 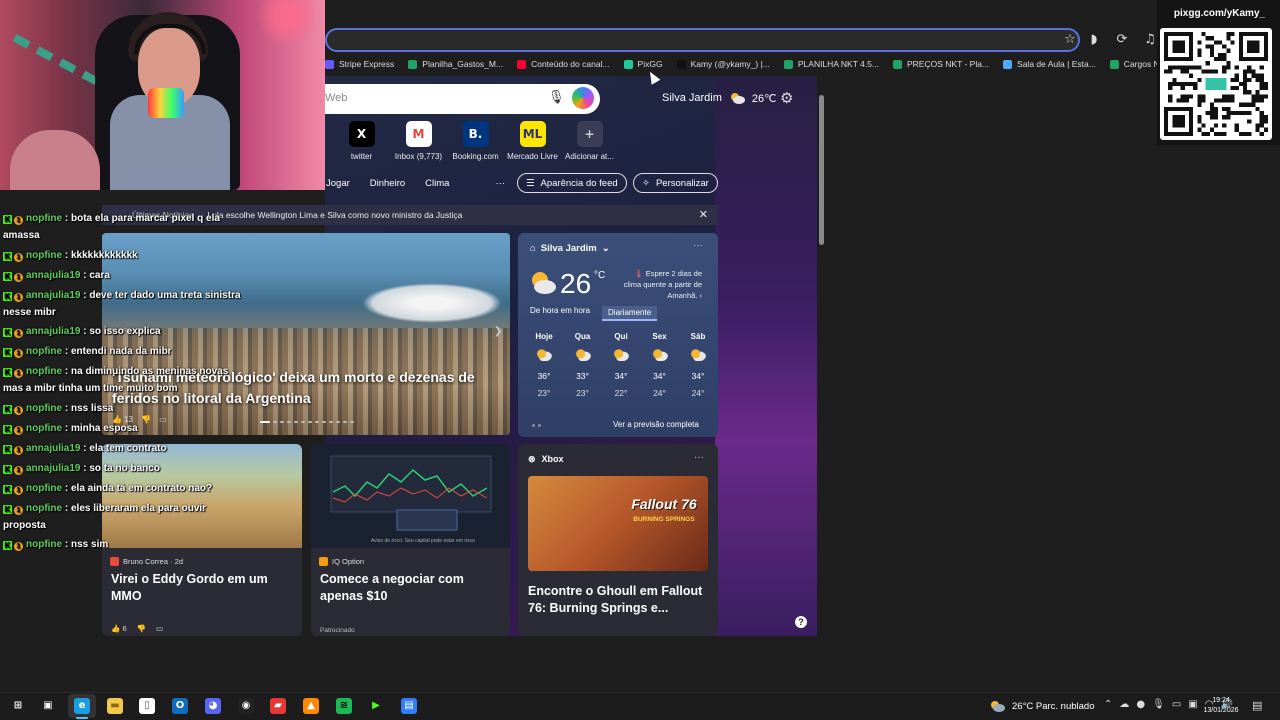 What do you see at coordinates (204, 588) in the screenshot?
I see `card-title: Virei o Eddy Gordo em um MMO` at bounding box center [204, 588].